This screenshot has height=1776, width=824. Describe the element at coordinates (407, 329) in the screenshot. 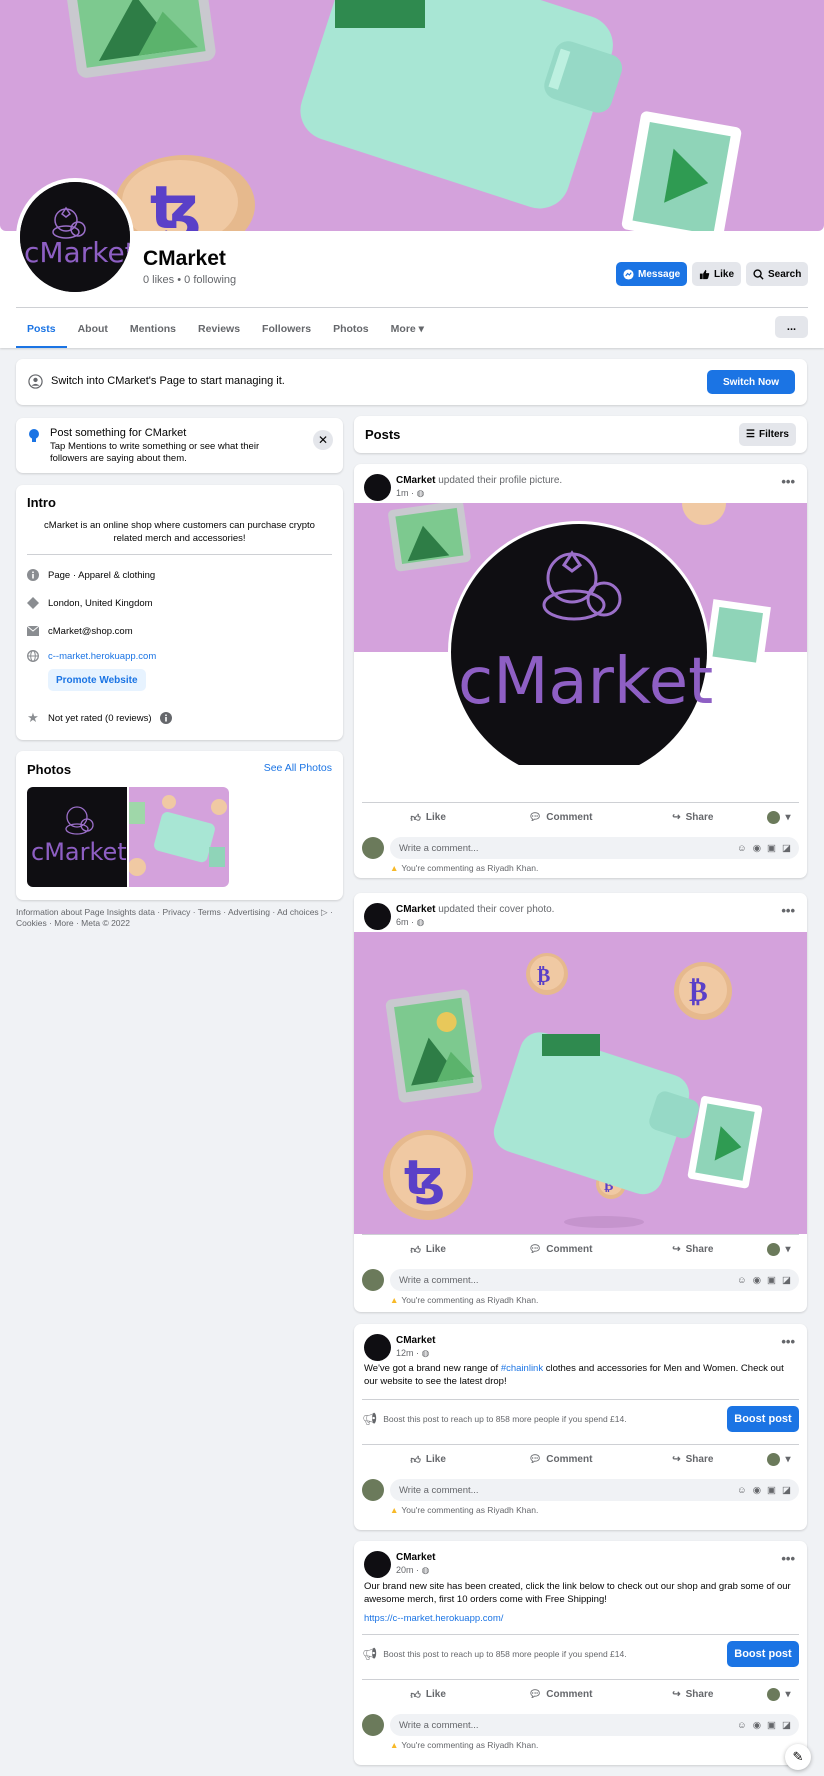

I see `tab-more: More ▾` at that location.